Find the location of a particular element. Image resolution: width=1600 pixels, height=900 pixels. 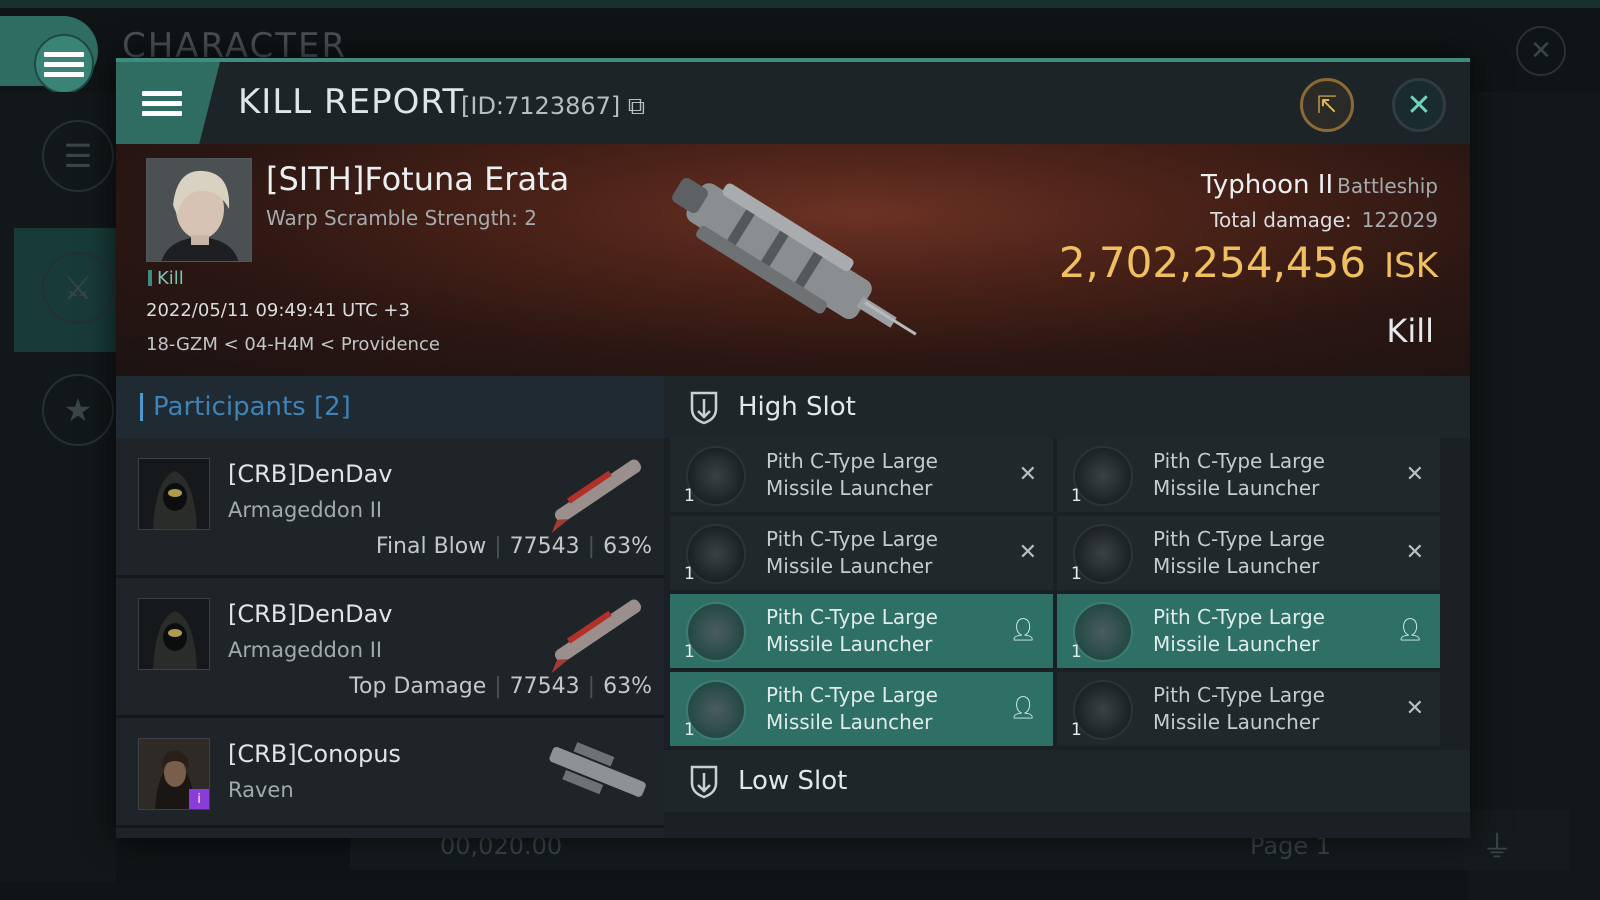

victim-name: [SITH]Fotuna Erata is located at coordinates (417, 179).